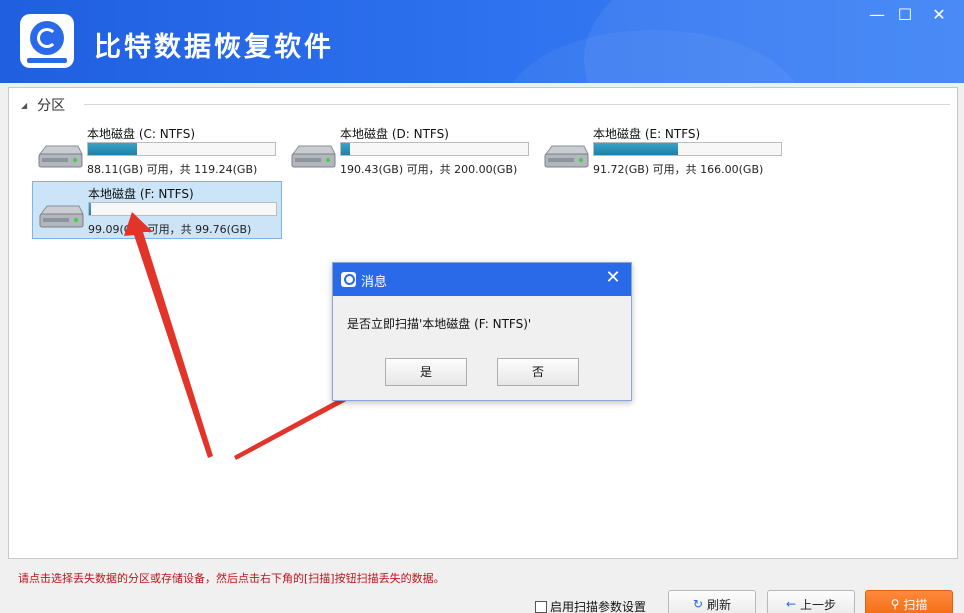  Describe the element at coordinates (517, 104) in the screenshot. I see `section-divider` at that location.